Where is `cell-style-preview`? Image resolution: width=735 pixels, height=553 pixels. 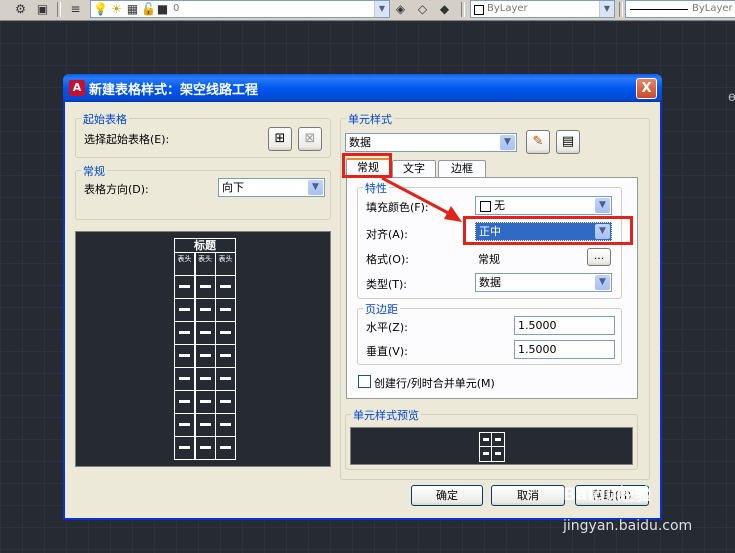 cell-style-preview is located at coordinates (491, 446).